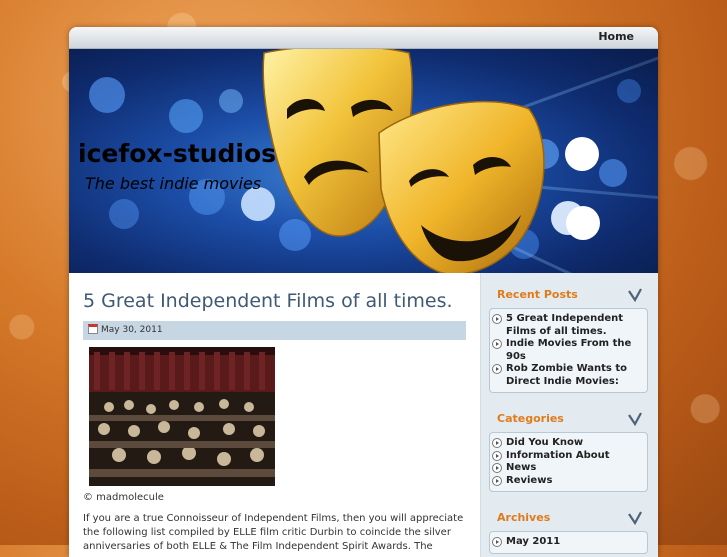 This screenshot has height=557, width=727. Describe the element at coordinates (567, 468) in the screenshot. I see `list-item: News` at that location.